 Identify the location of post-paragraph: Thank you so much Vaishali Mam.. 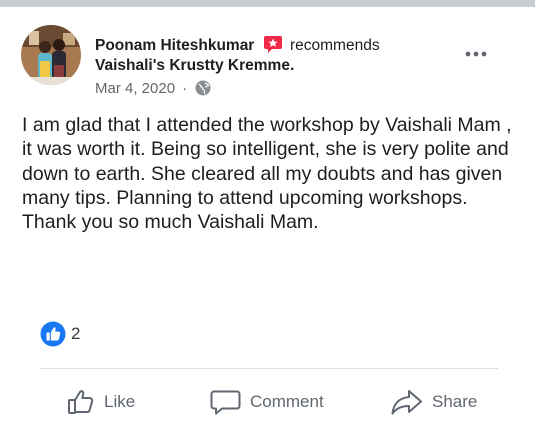
(170, 222).